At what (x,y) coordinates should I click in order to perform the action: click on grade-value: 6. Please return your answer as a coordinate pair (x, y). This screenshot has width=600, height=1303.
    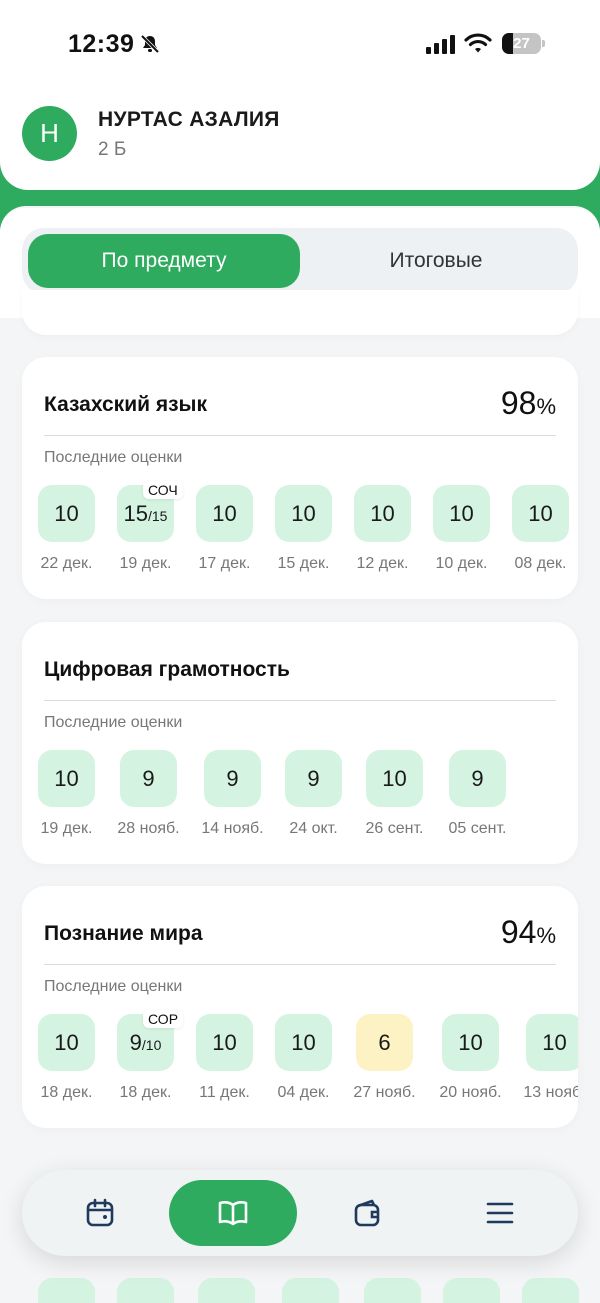
    Looking at the image, I should click on (384, 1042).